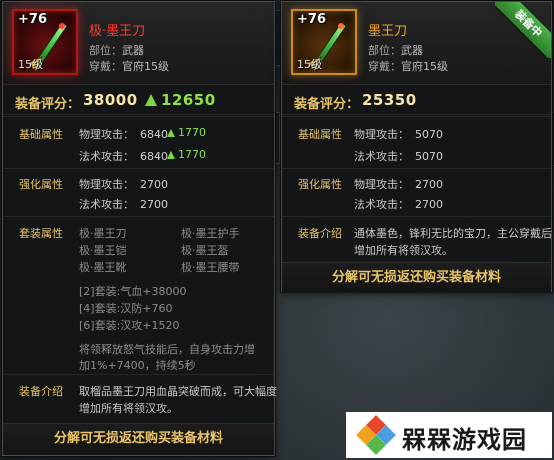  I want to click on score-row: 装备评分： 25350, so click(416, 101).